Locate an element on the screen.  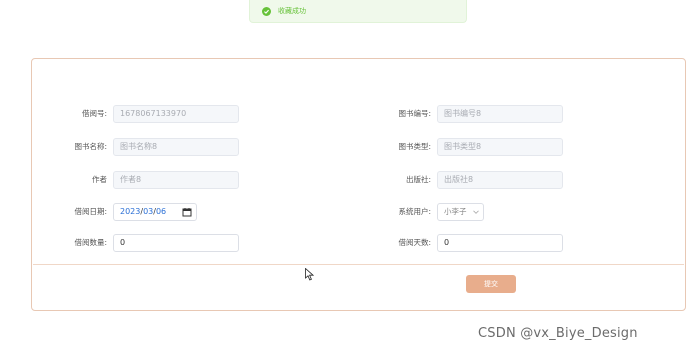
book-type-label: 图书类型: is located at coordinates (414, 146).